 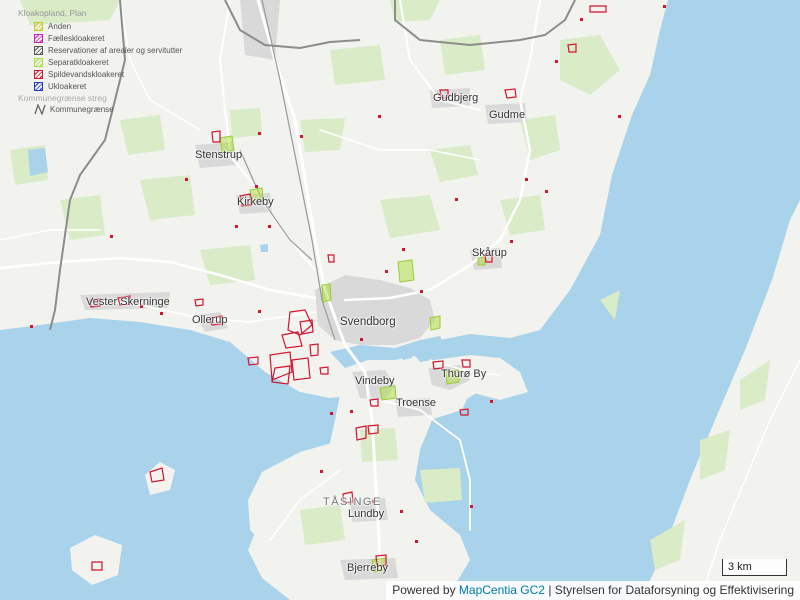 What do you see at coordinates (38, 86) in the screenshot?
I see `legend-swatch-ukloakeret` at bounding box center [38, 86].